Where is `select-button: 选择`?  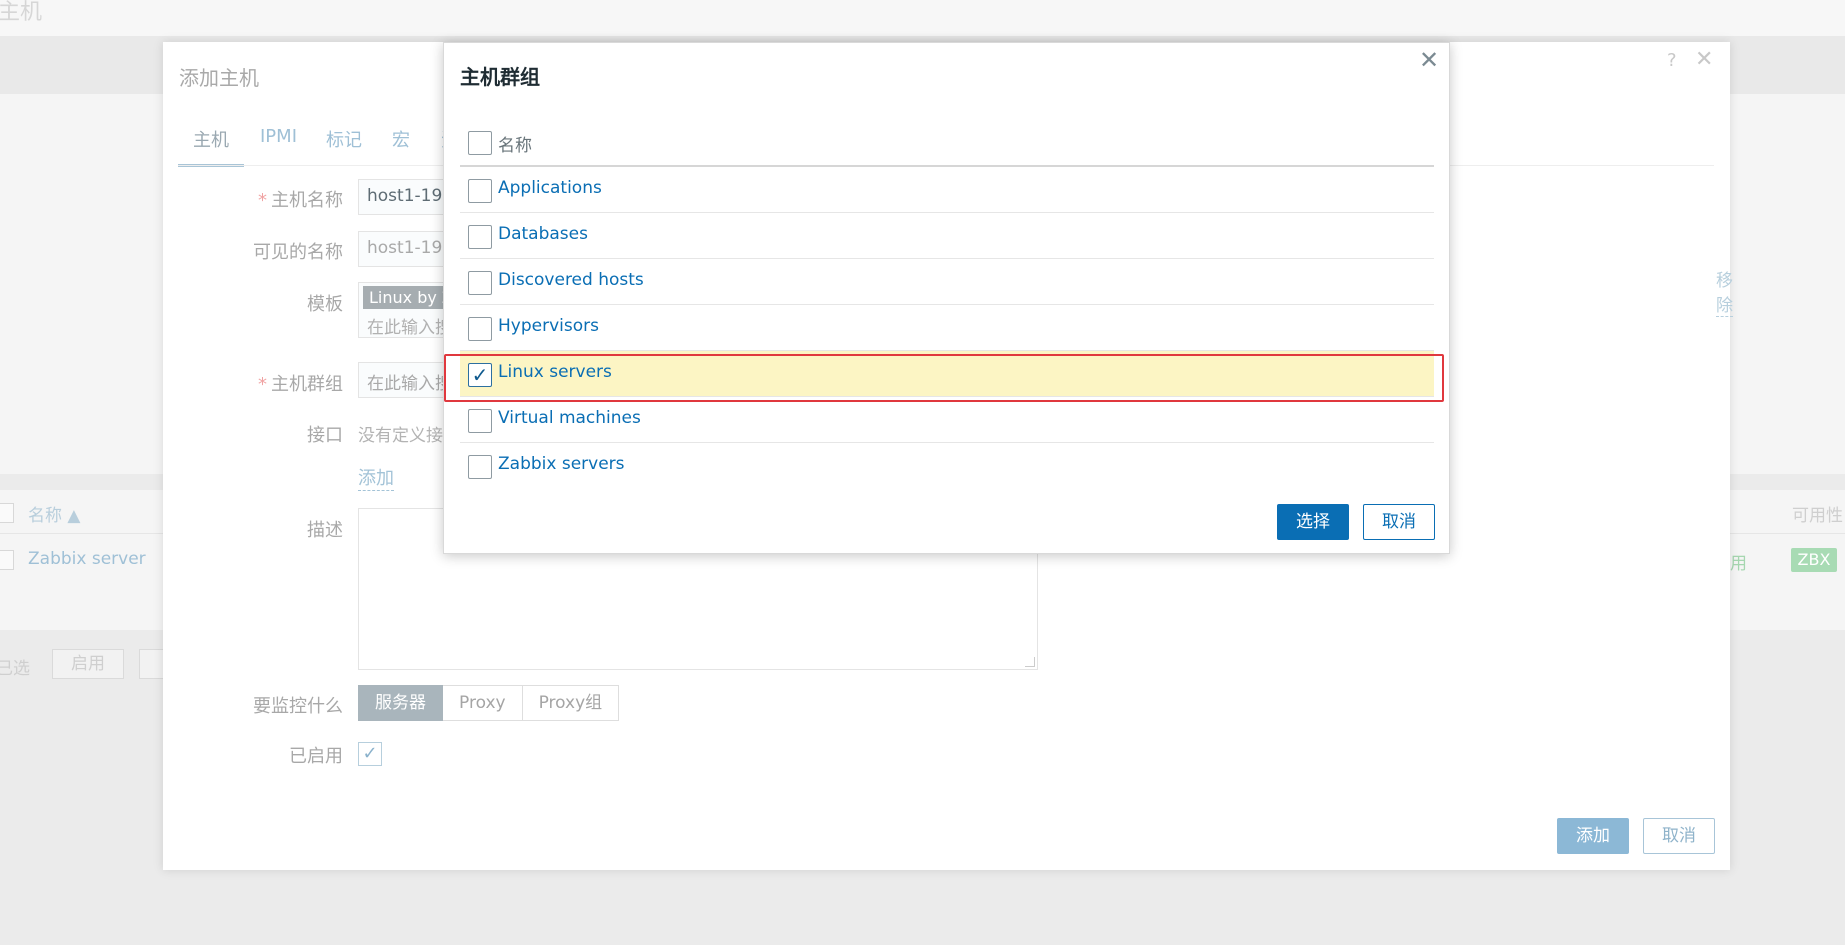 select-button: 选择 is located at coordinates (1313, 522).